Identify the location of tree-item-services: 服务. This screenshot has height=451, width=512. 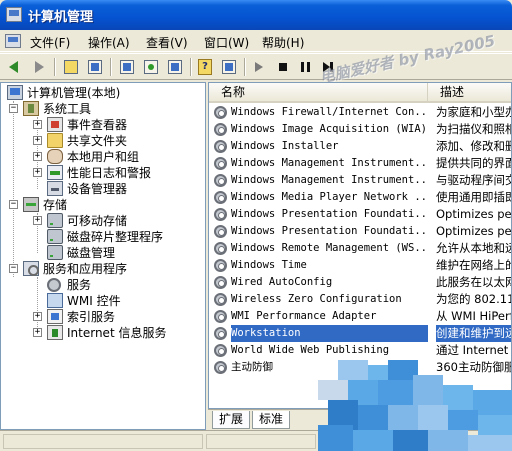
(119, 285).